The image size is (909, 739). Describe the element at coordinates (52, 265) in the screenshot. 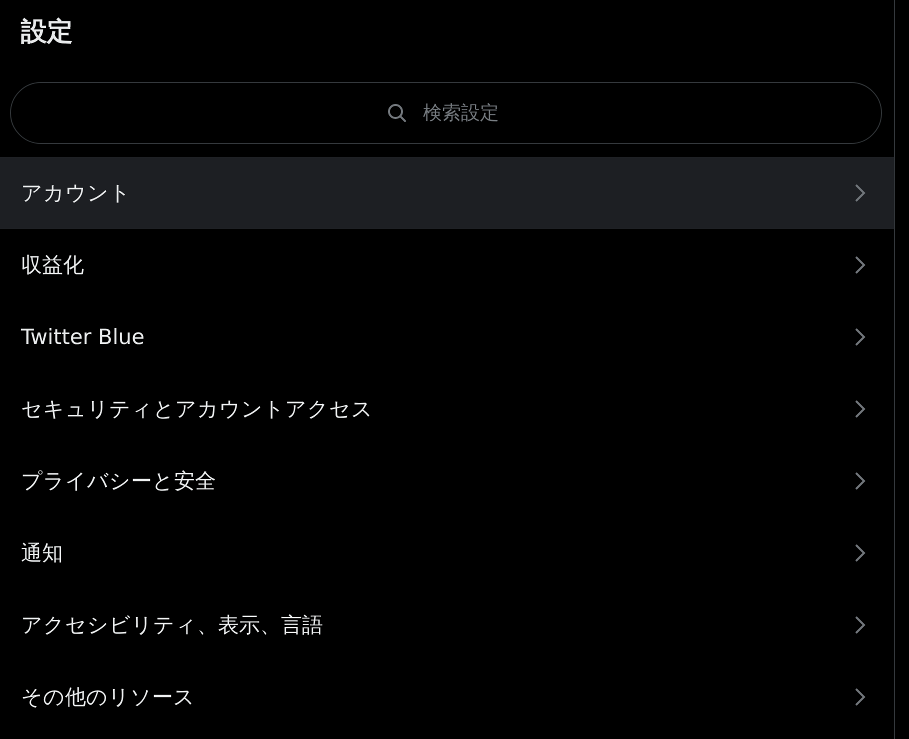

I see `item-label: 収益化` at that location.